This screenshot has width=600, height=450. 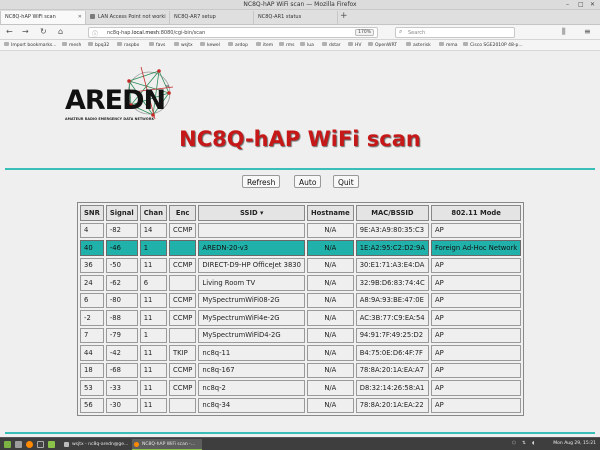 I want to click on tab-lan-access-point: LAN Access Point not worki, so click(x=128, y=17).